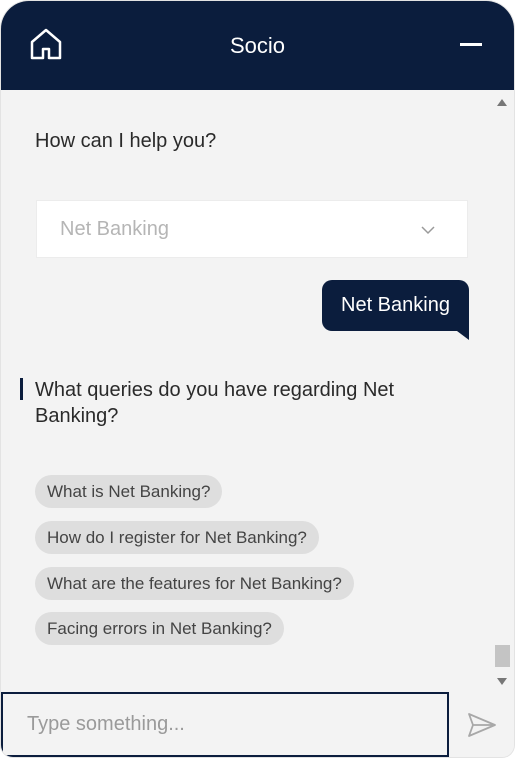 The width and height of the screenshot is (515, 758). What do you see at coordinates (482, 725) in the screenshot?
I see `send-icon` at bounding box center [482, 725].